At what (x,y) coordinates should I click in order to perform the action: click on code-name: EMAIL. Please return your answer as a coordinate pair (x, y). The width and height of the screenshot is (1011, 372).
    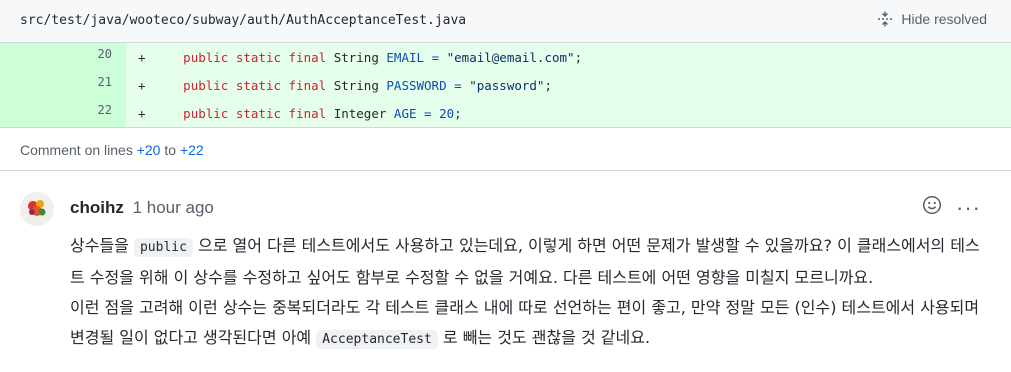
    Looking at the image, I should click on (405, 57).